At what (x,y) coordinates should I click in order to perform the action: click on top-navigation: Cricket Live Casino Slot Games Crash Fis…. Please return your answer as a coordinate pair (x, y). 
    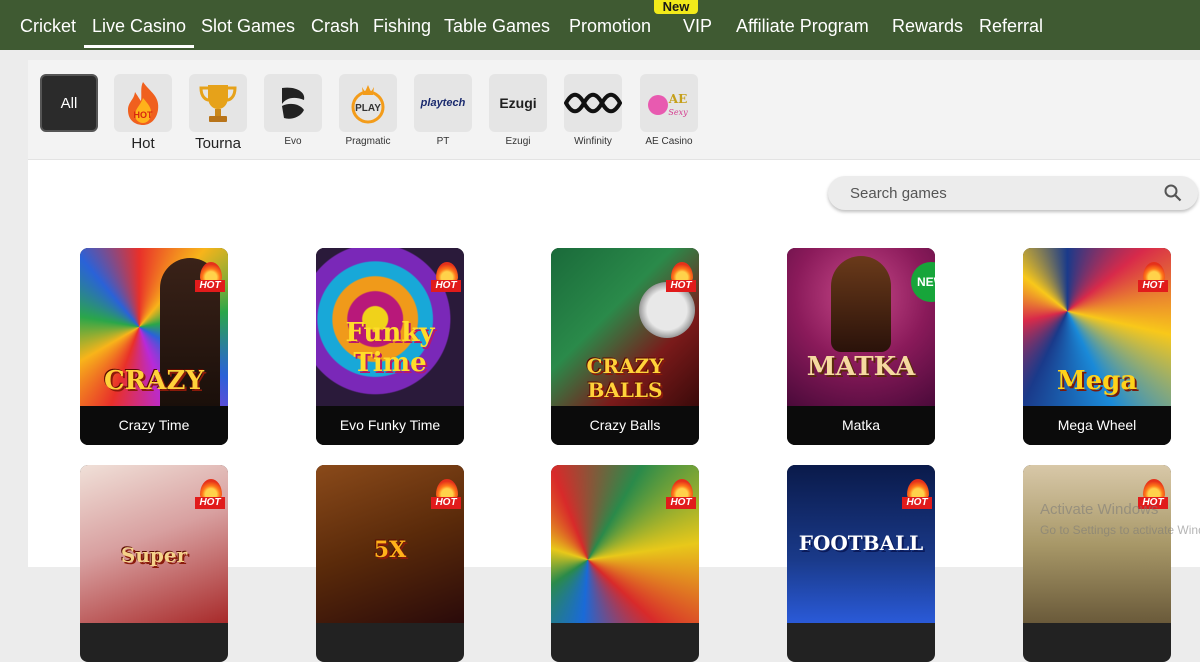
    Looking at the image, I should click on (600, 25).